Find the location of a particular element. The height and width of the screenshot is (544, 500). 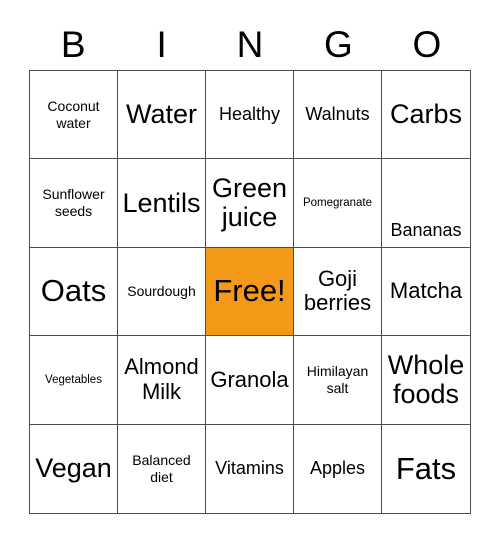

bingo-cell: Healthy is located at coordinates (250, 115).